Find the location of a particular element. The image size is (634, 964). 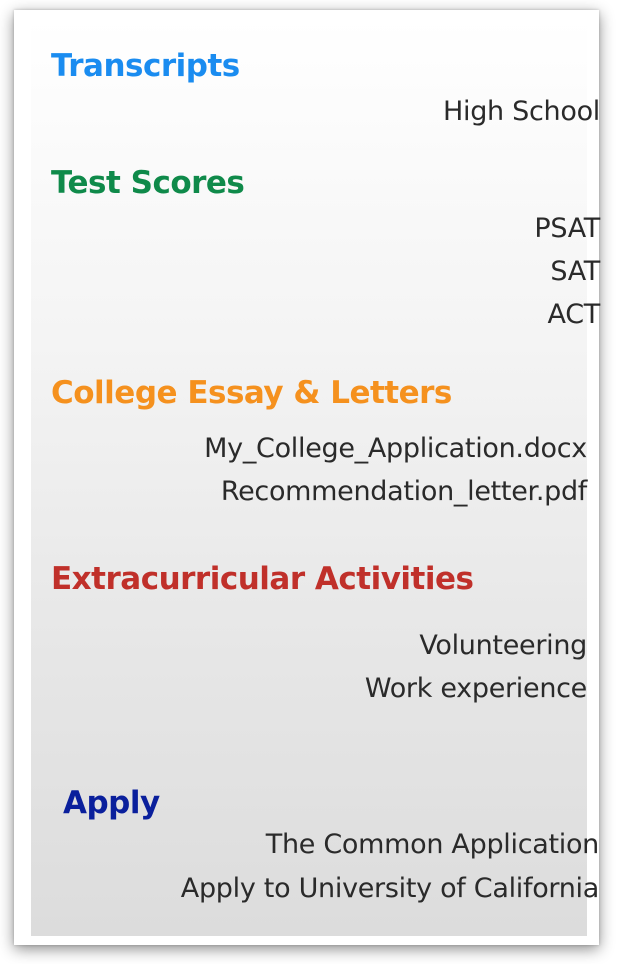

link-work-experience: Work experience is located at coordinates (476, 688).